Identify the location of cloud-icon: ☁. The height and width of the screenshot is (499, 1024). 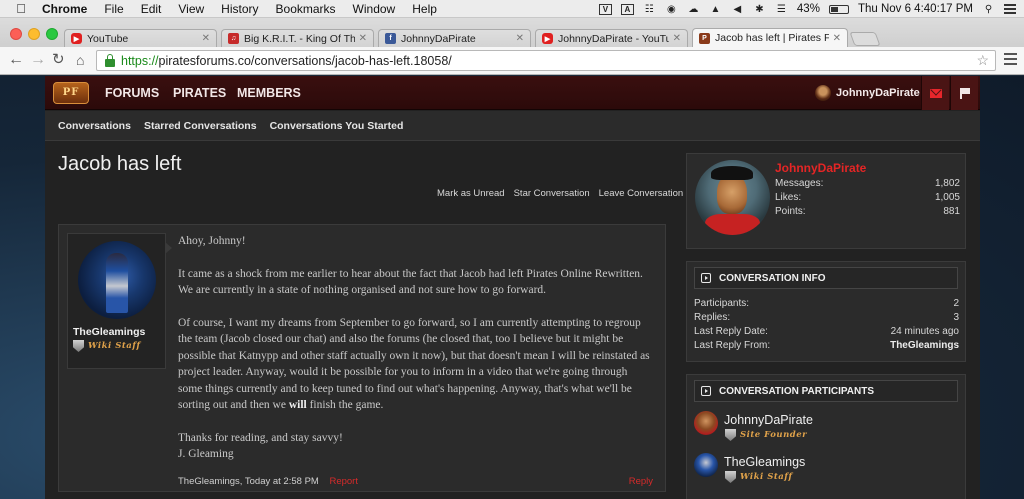
(693, 9).